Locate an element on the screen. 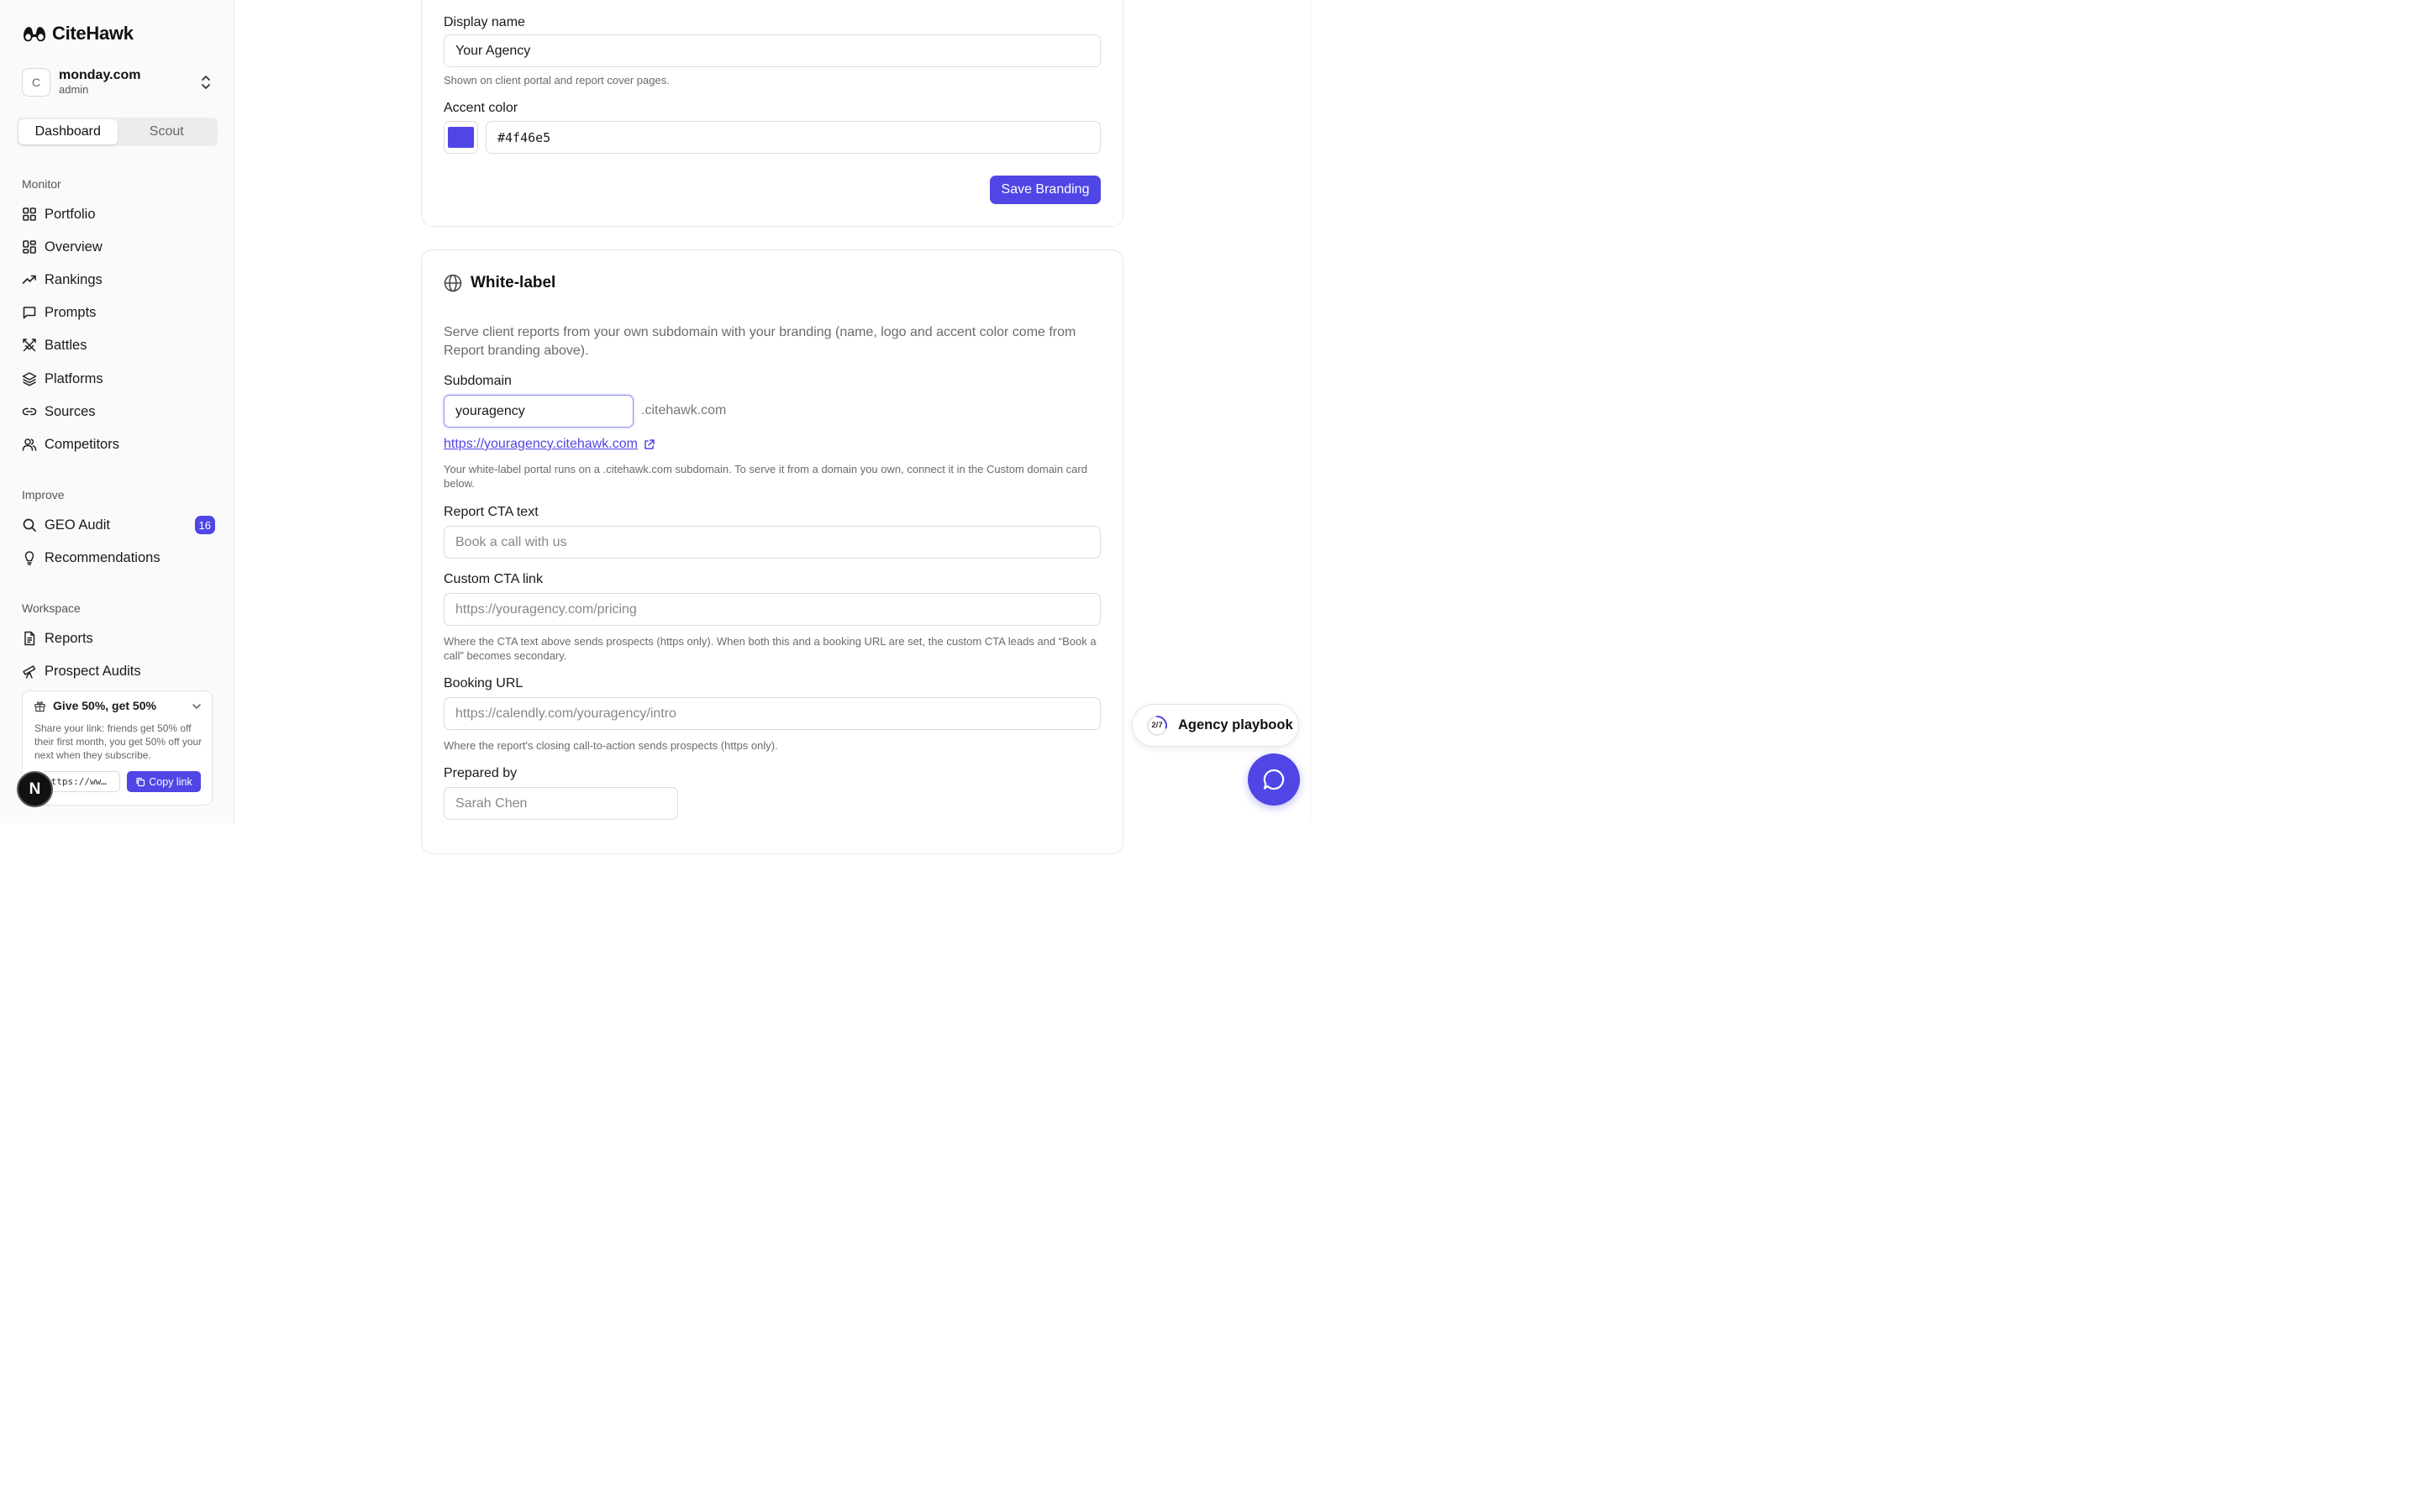  sidebar-item-prompts: Prompts is located at coordinates (120, 312).